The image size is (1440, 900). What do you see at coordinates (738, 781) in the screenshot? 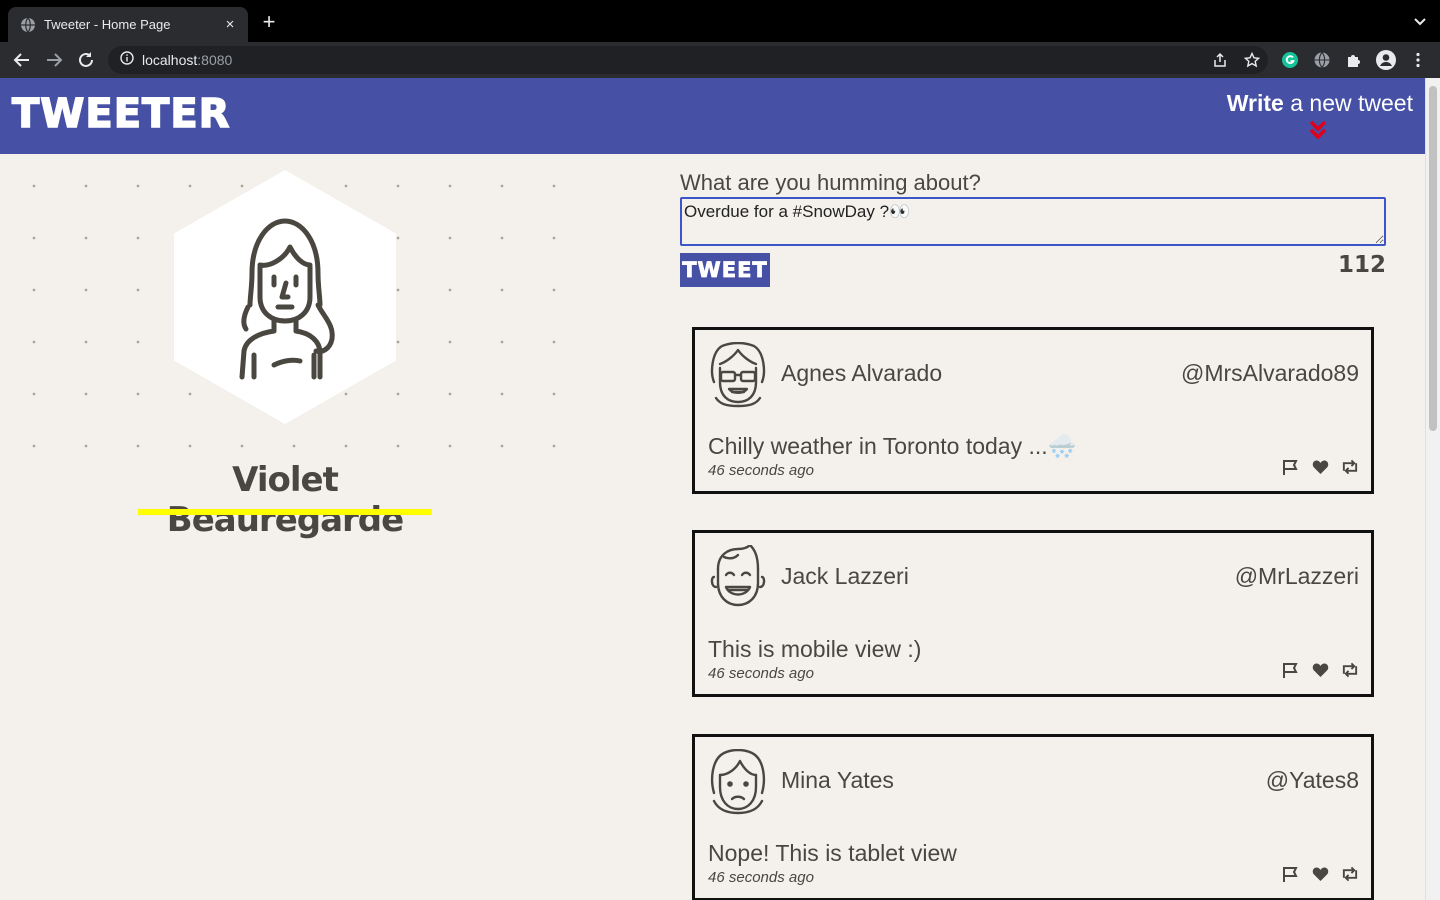
I see `sad-woman-avatar-icon` at bounding box center [738, 781].